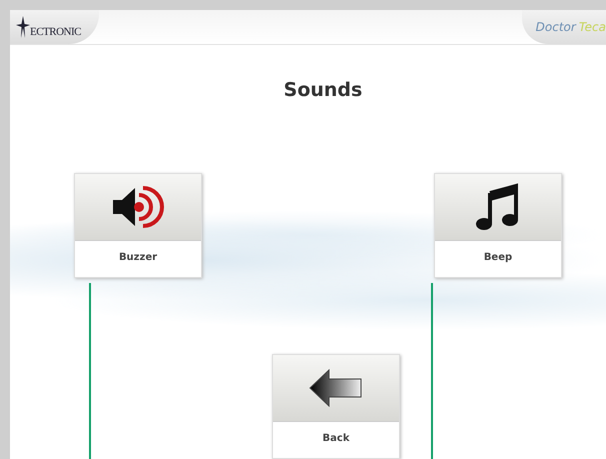 The height and width of the screenshot is (459, 606). What do you see at coordinates (55, 32) in the screenshot?
I see `logo-text: ECTRONIC` at bounding box center [55, 32].